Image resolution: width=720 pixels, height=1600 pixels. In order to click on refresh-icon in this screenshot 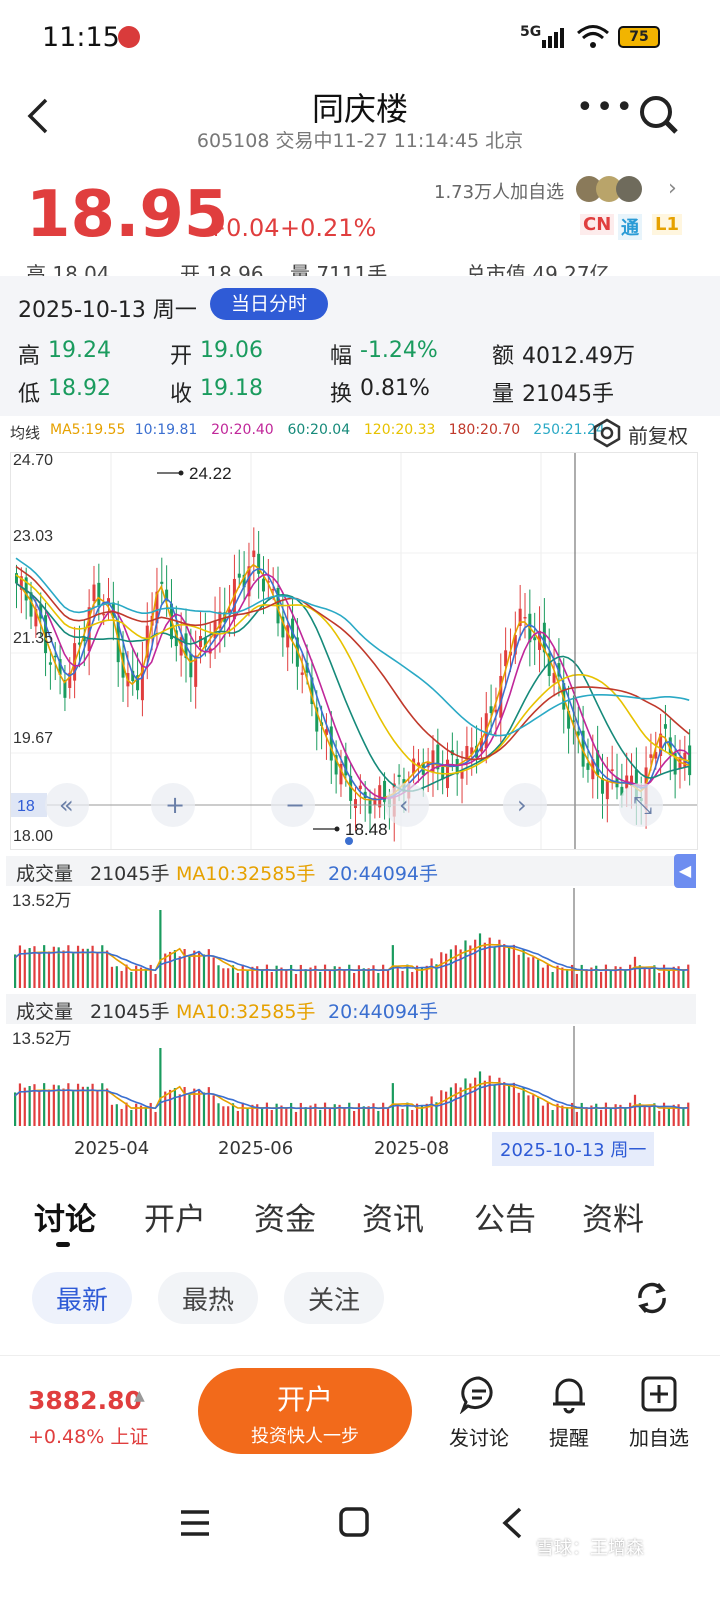, I will do `click(652, 1298)`.